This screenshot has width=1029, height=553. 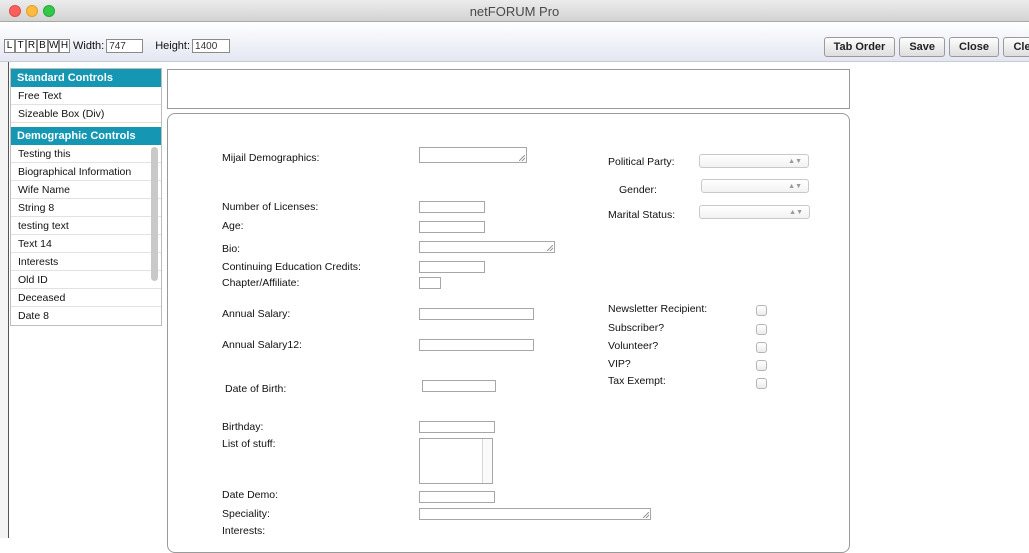 I want to click on window-title: netFORUM Pro, so click(x=514, y=11).